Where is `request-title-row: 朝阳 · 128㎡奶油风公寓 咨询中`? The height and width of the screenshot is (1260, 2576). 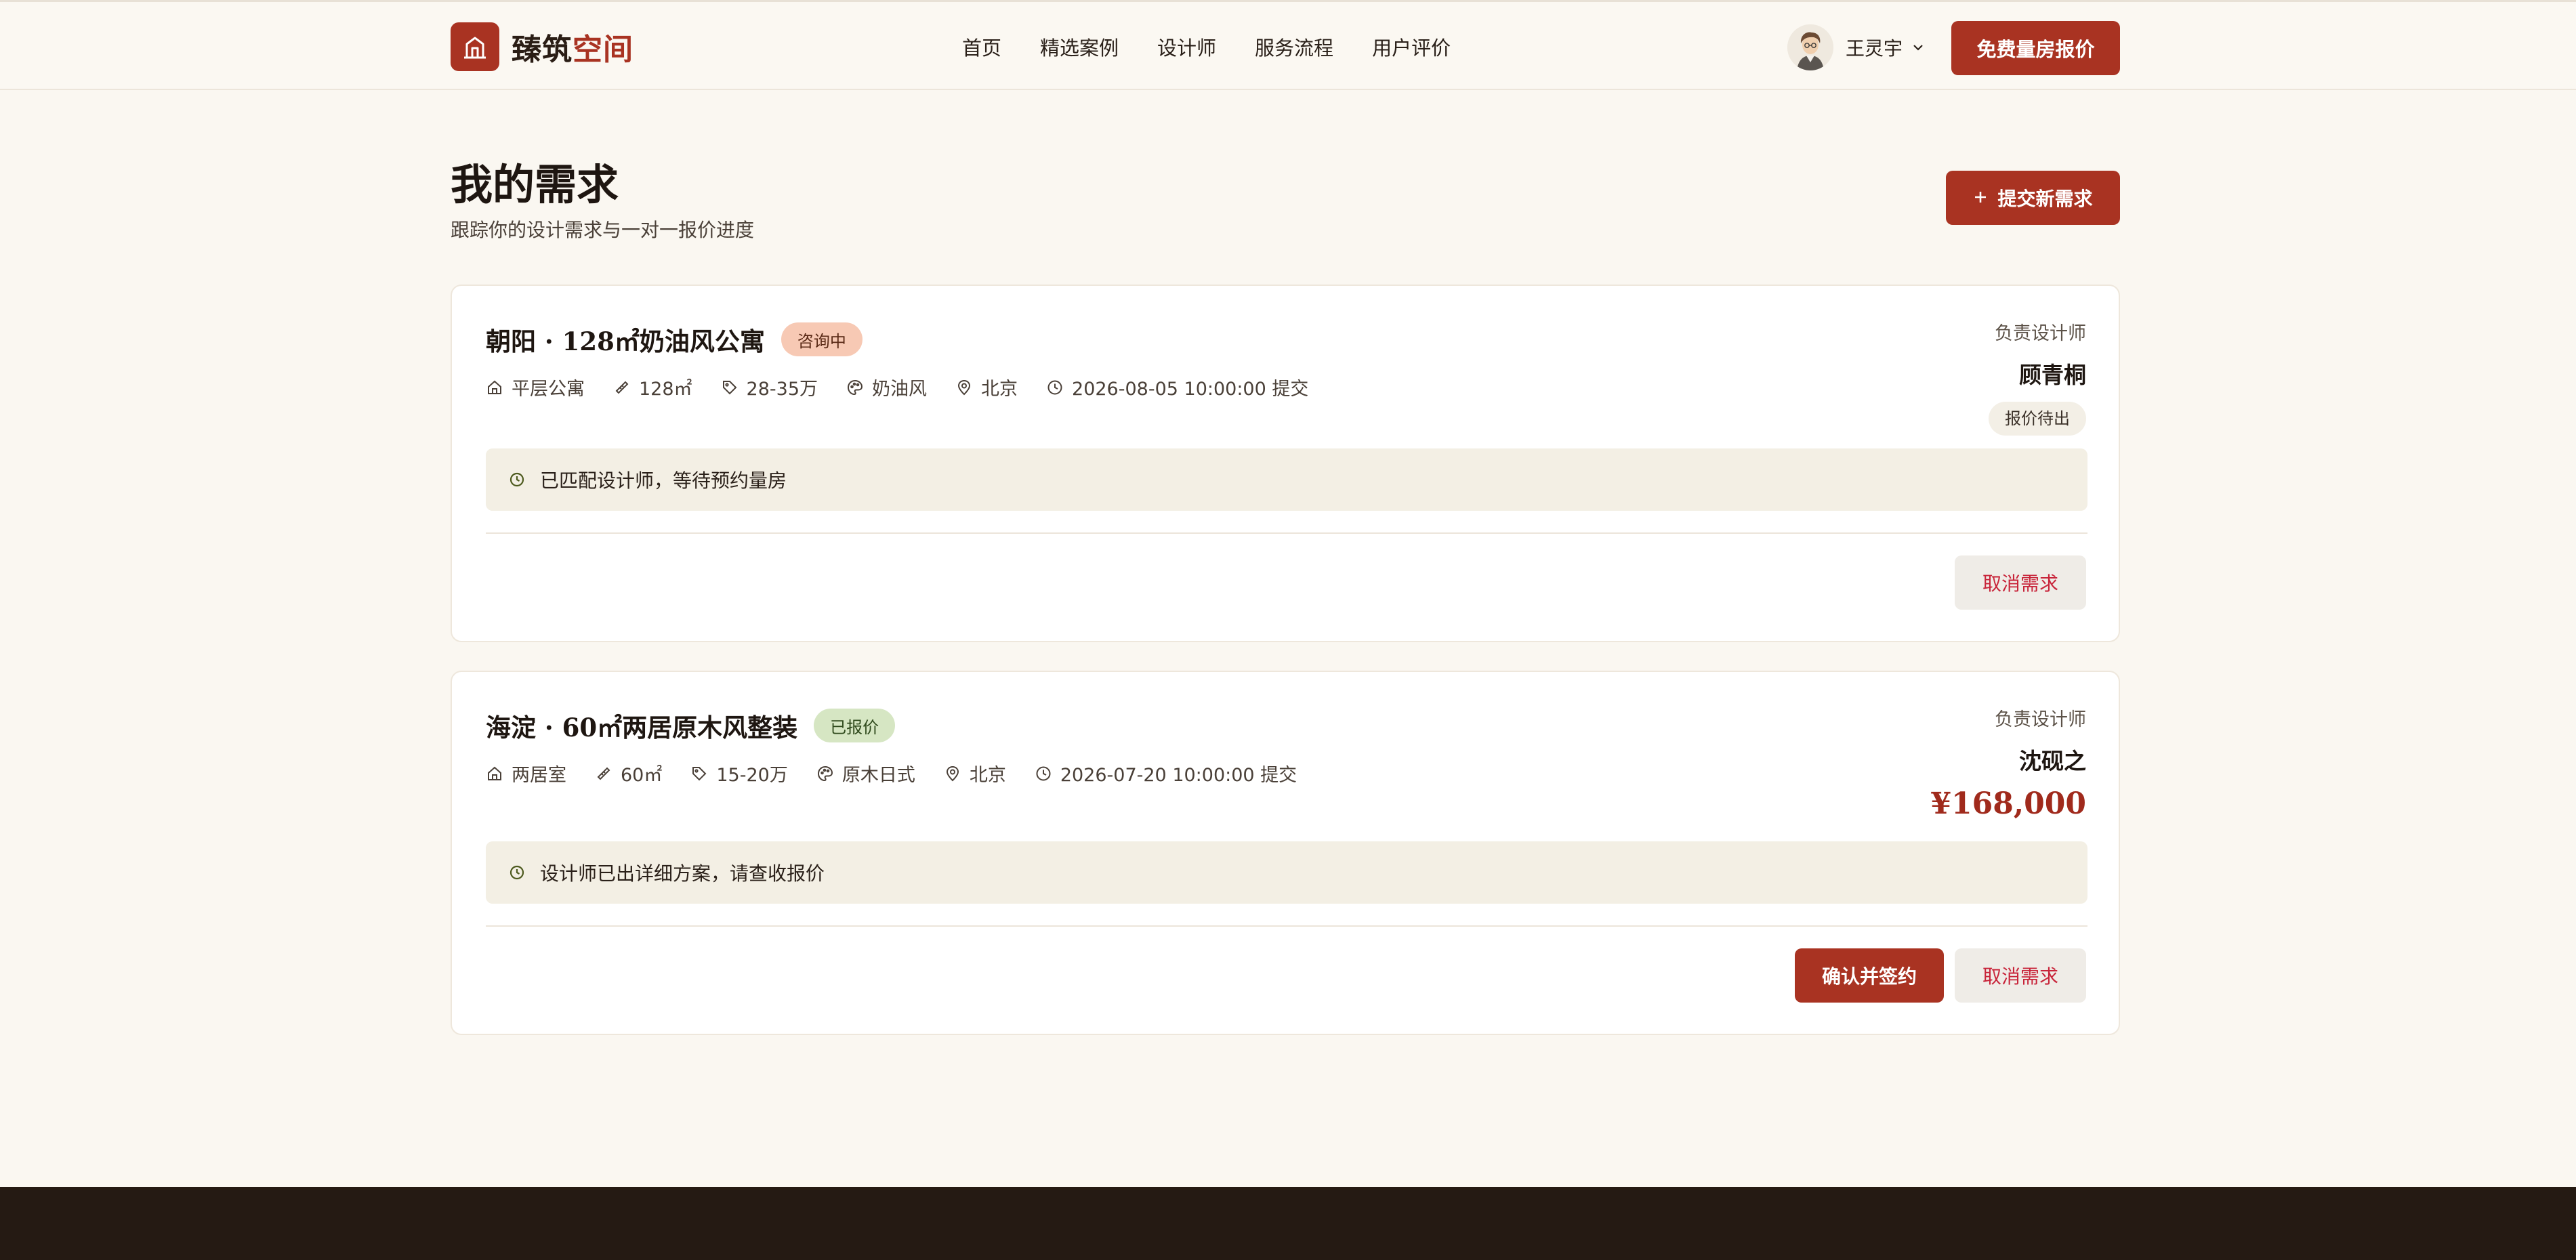 request-title-row: 朝阳 · 128㎡奶油风公寓 咨询中 is located at coordinates (674, 339).